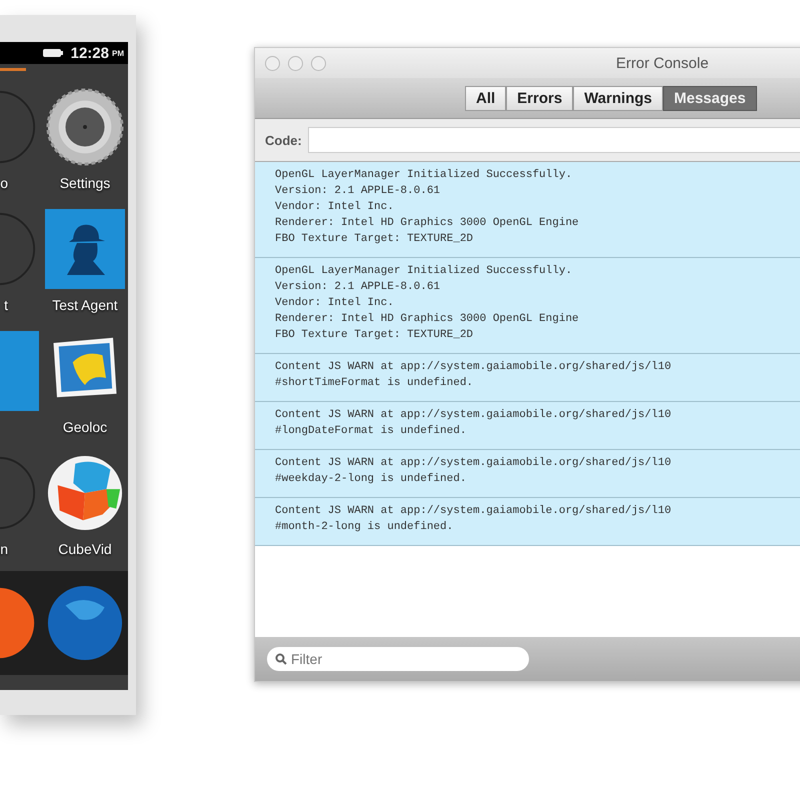 The height and width of the screenshot is (800, 800). I want to click on filter-tab: All, so click(485, 98).